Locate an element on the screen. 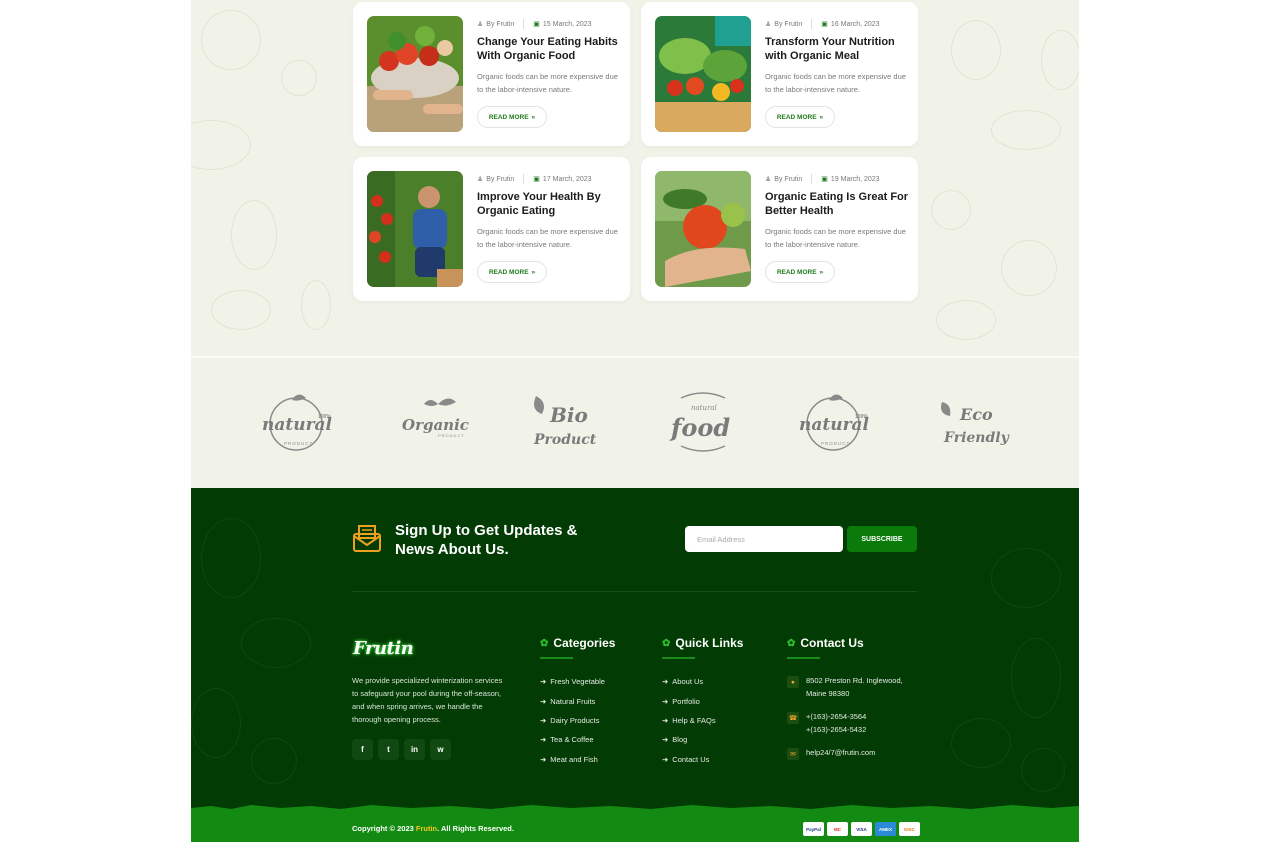 The image size is (1270, 842). copyright-bar is located at coordinates (635, 826).